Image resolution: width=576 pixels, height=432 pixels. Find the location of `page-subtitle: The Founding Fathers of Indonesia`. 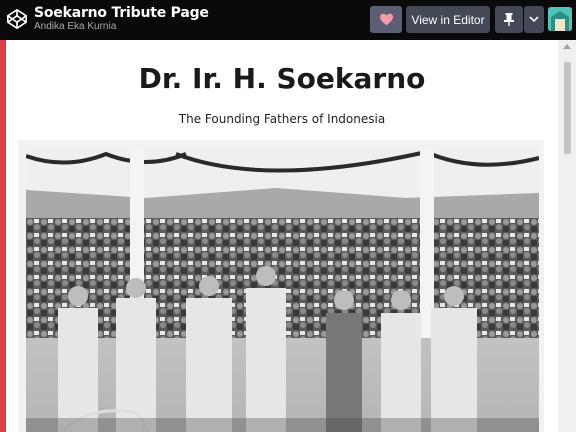

page-subtitle: The Founding Fathers of Indonesia is located at coordinates (282, 119).